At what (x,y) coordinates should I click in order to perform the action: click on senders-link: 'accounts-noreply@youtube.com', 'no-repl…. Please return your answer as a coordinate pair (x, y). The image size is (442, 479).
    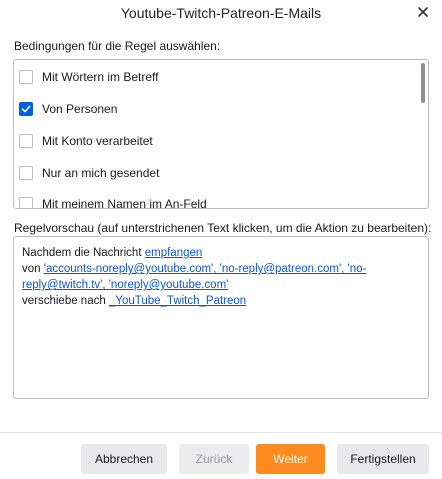
    Looking at the image, I should click on (205, 269).